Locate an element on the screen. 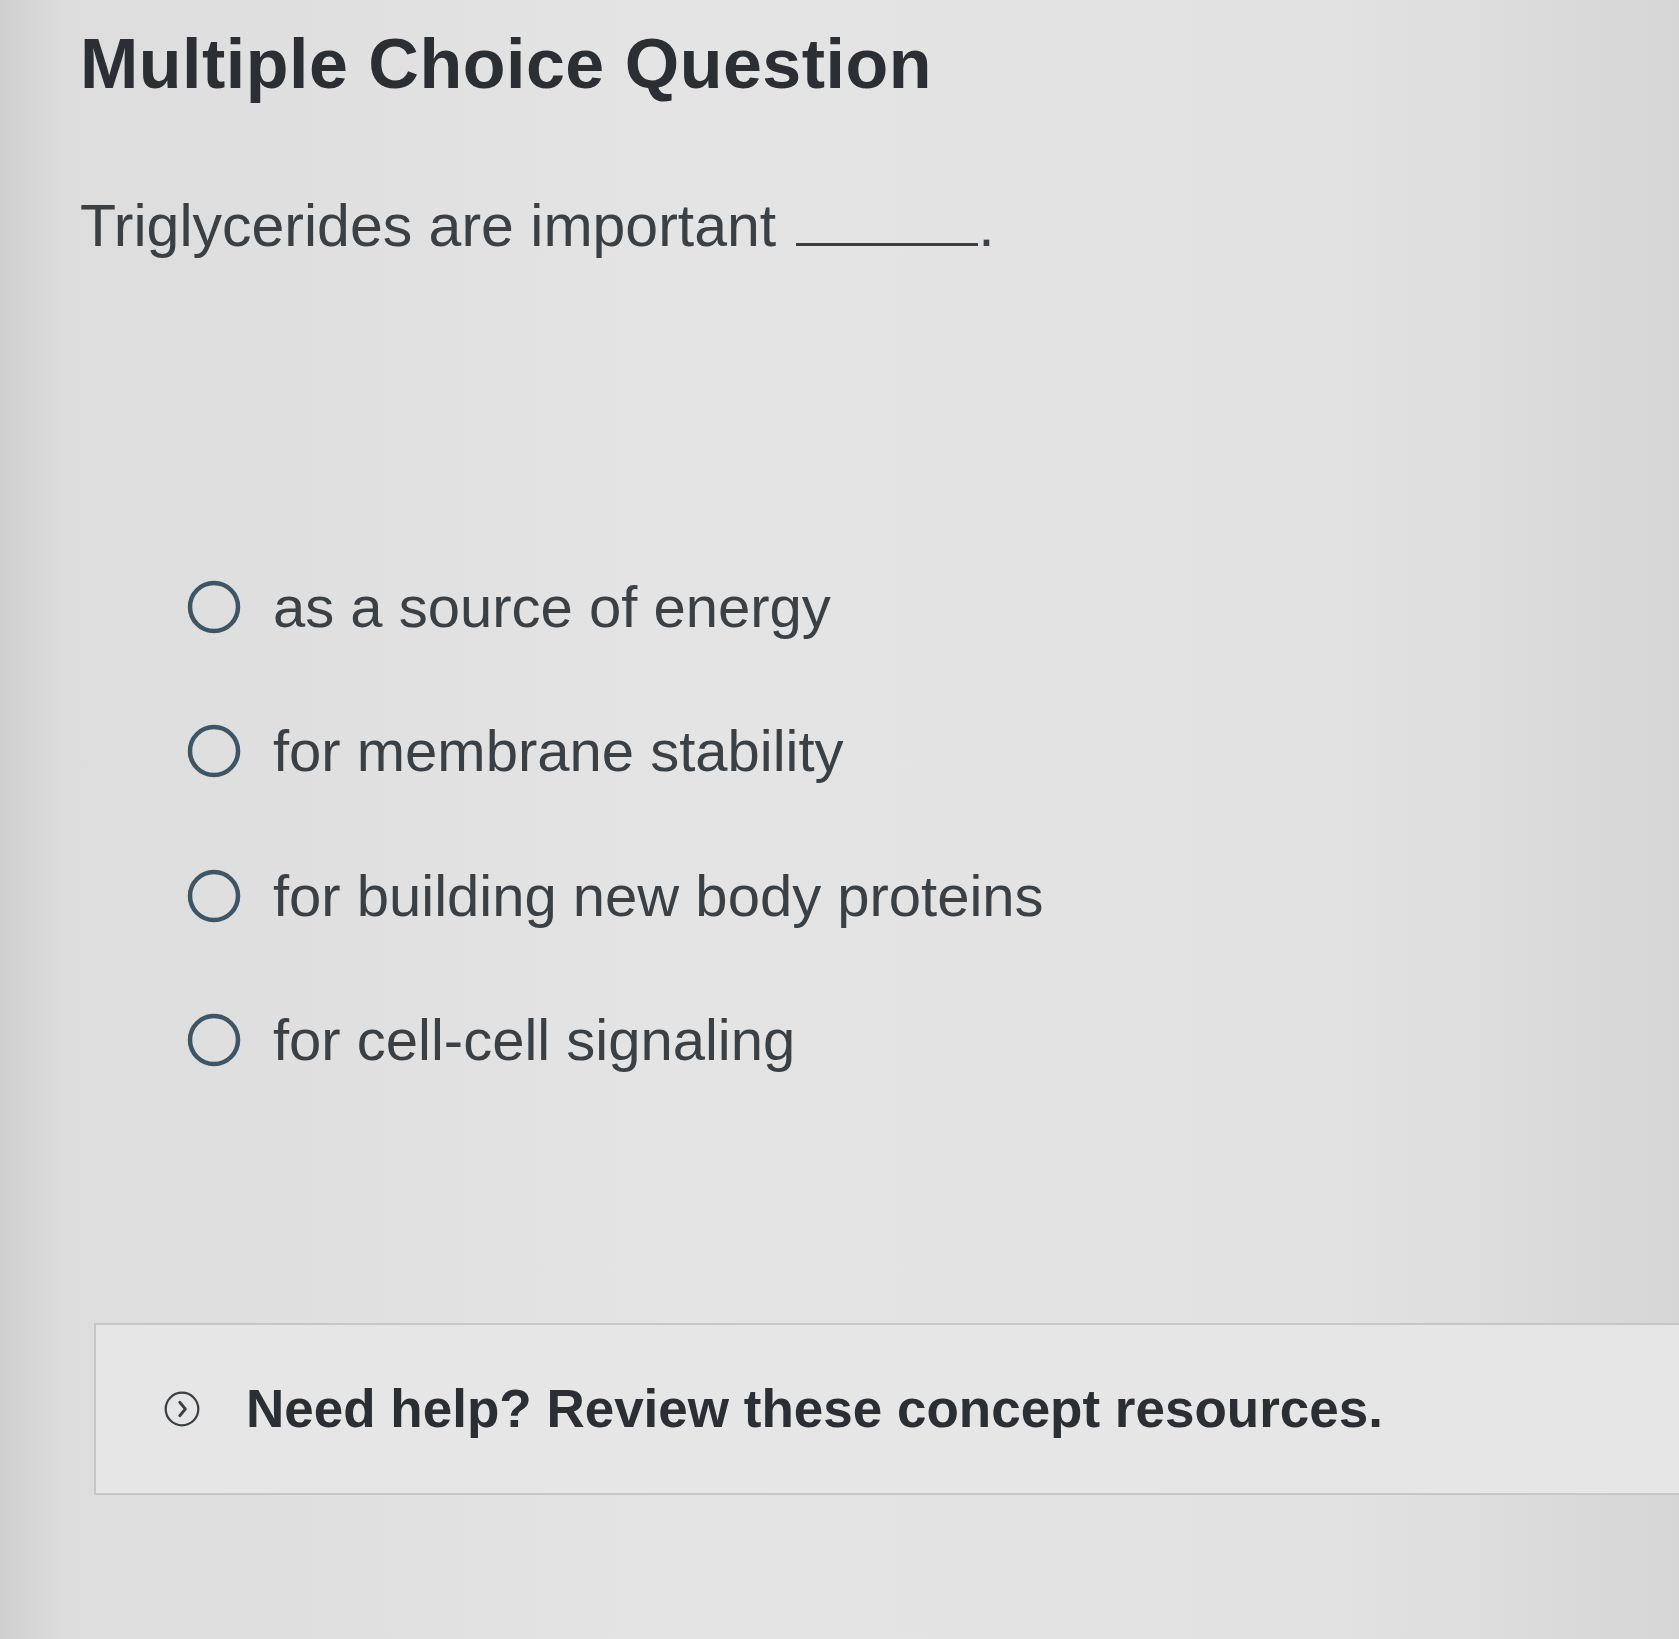 This screenshot has width=1679, height=1639. period-text: . is located at coordinates (986, 226).